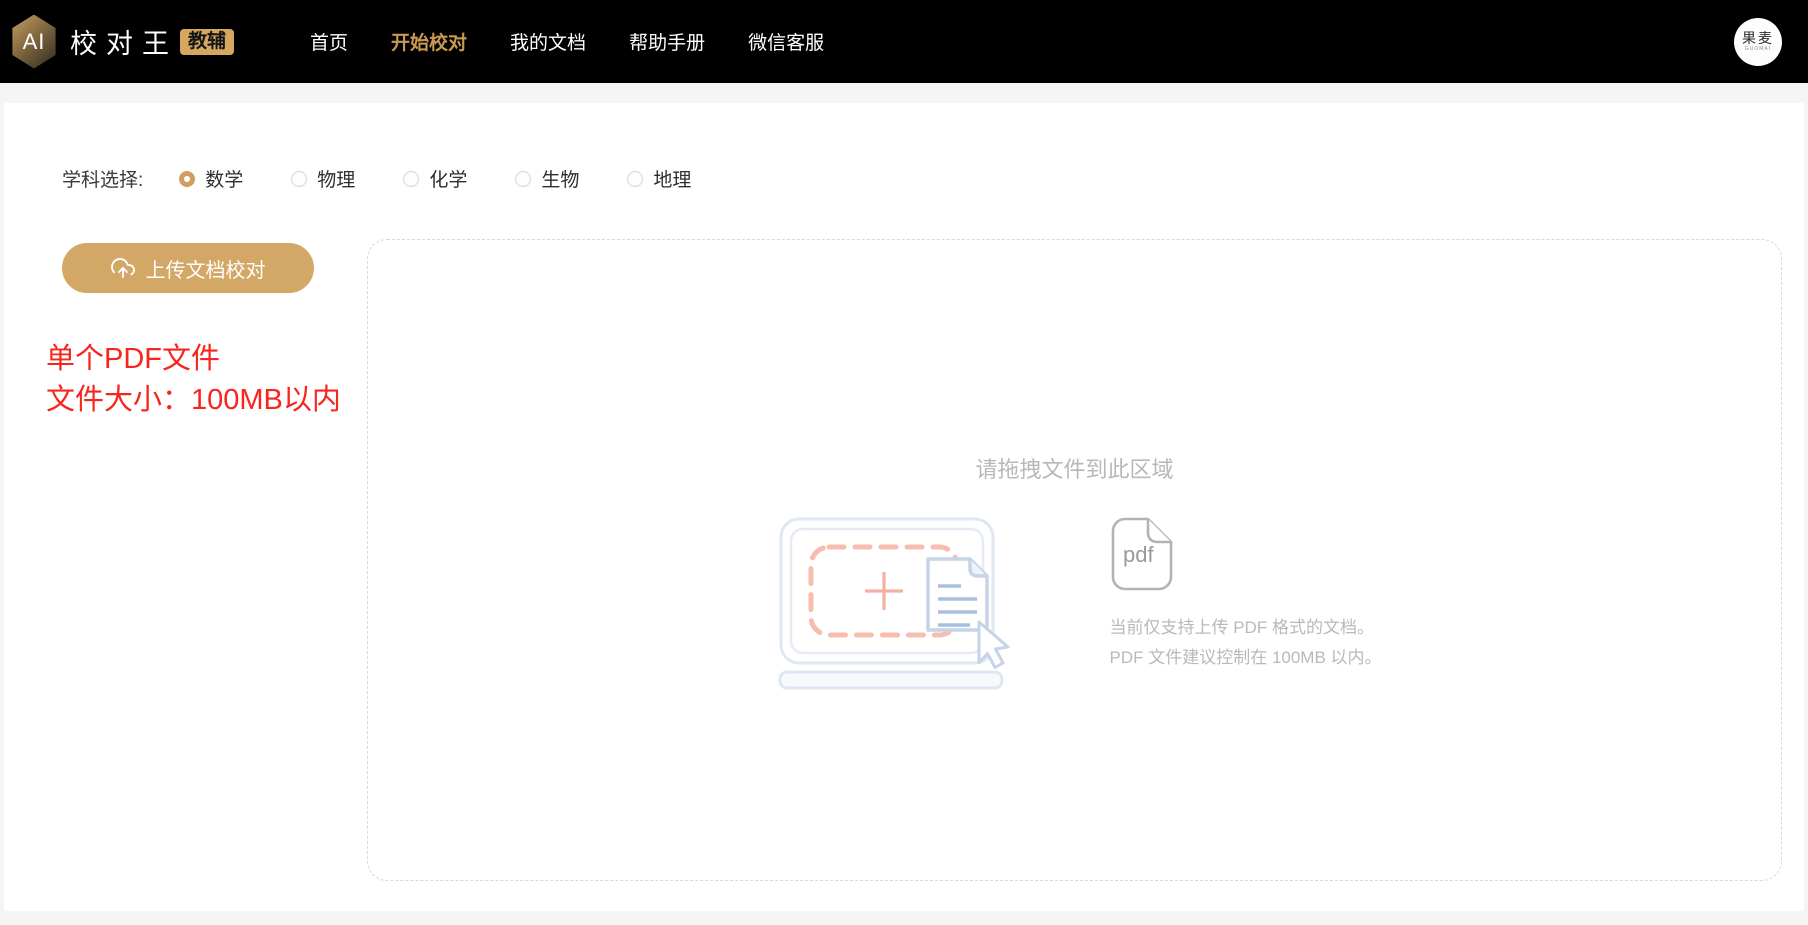  Describe the element at coordinates (548, 41) in the screenshot. I see `nav-item-my-documents: 我的文档` at that location.